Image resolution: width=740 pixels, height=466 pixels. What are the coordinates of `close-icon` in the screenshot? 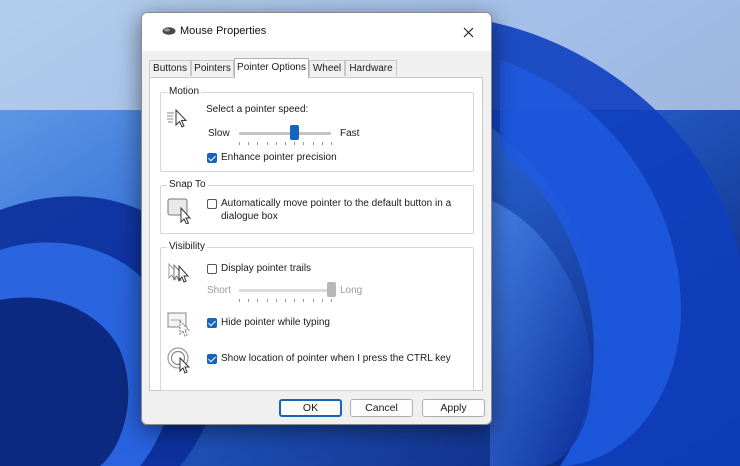 It's located at (468, 32).